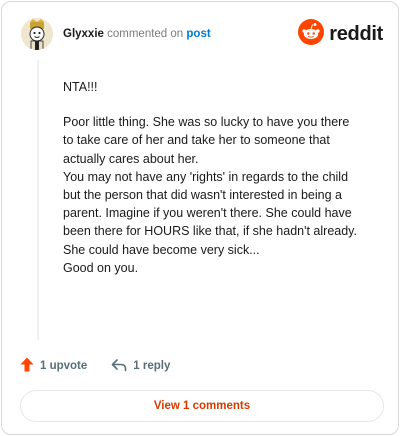 This screenshot has width=400, height=436. What do you see at coordinates (80, 87) in the screenshot?
I see `comment-paragraph: NTA!!!` at bounding box center [80, 87].